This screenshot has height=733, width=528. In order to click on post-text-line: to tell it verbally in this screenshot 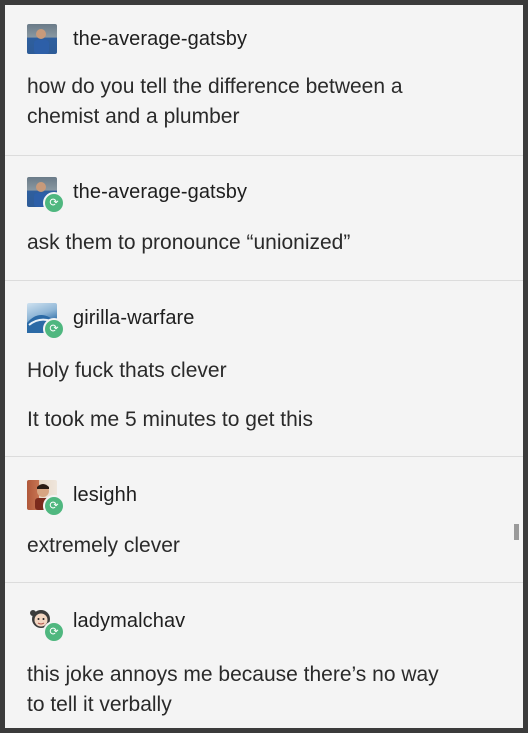, I will do `click(99, 704)`.